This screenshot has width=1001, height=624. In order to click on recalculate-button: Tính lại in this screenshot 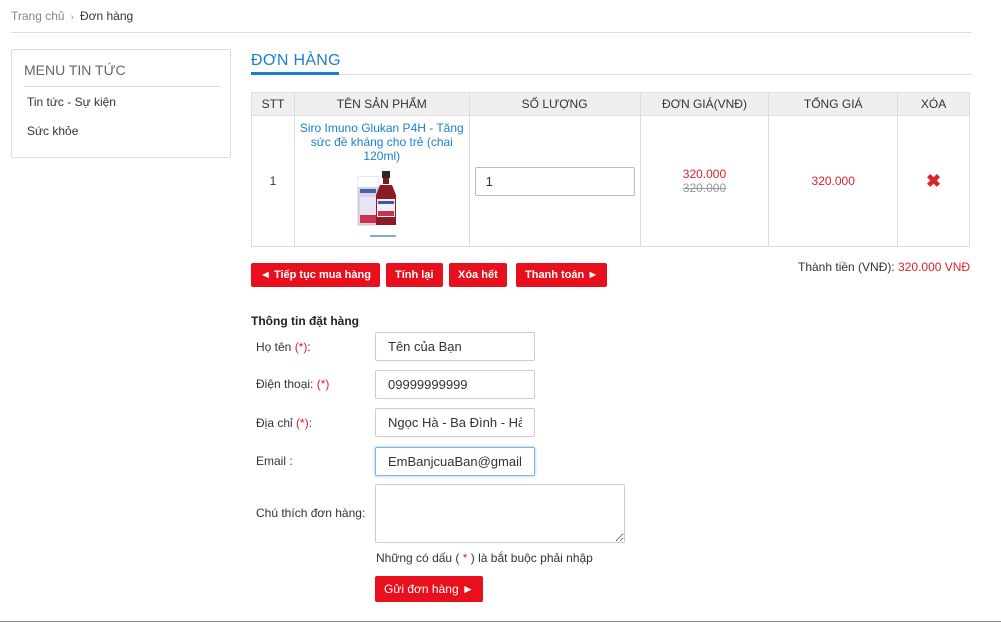, I will do `click(414, 275)`.